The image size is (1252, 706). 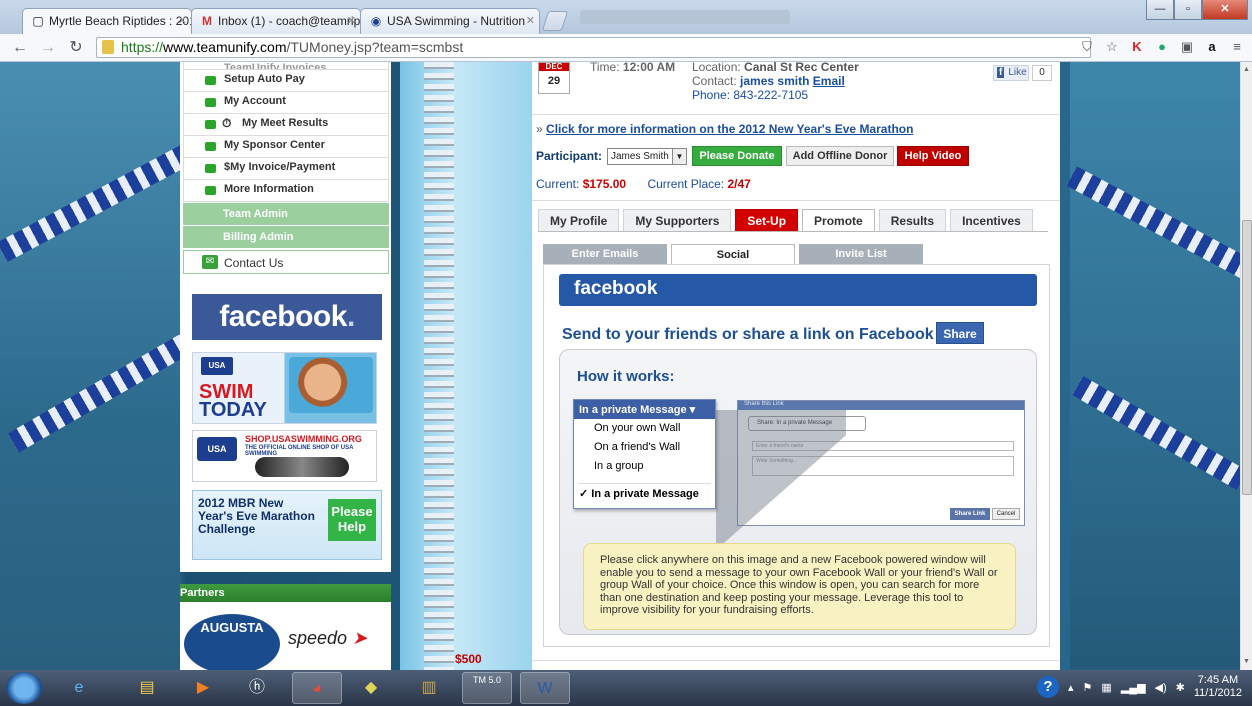 I want to click on event-phone: Phone: 843-222-7105, so click(x=750, y=95).